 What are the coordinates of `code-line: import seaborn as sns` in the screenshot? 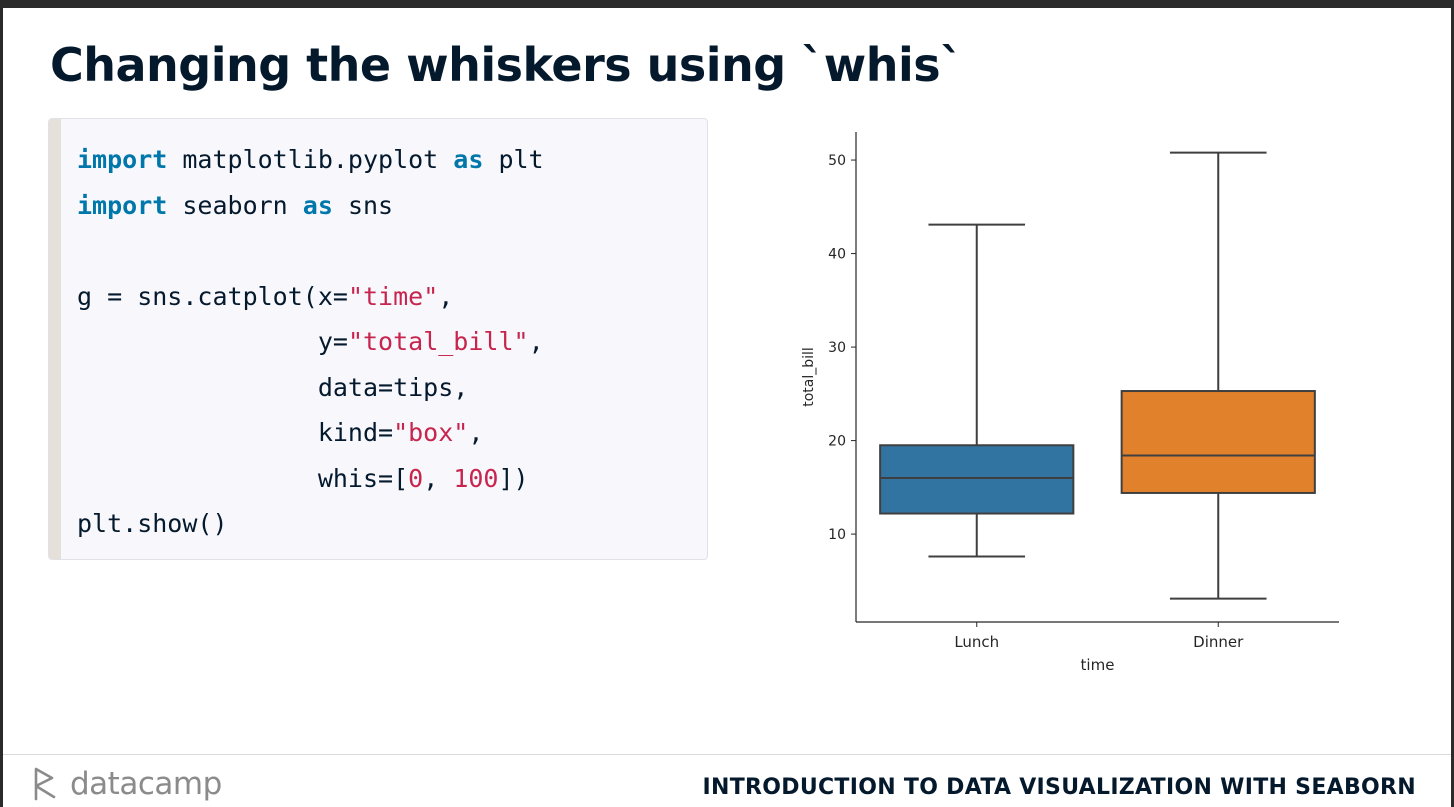 It's located at (235, 205).